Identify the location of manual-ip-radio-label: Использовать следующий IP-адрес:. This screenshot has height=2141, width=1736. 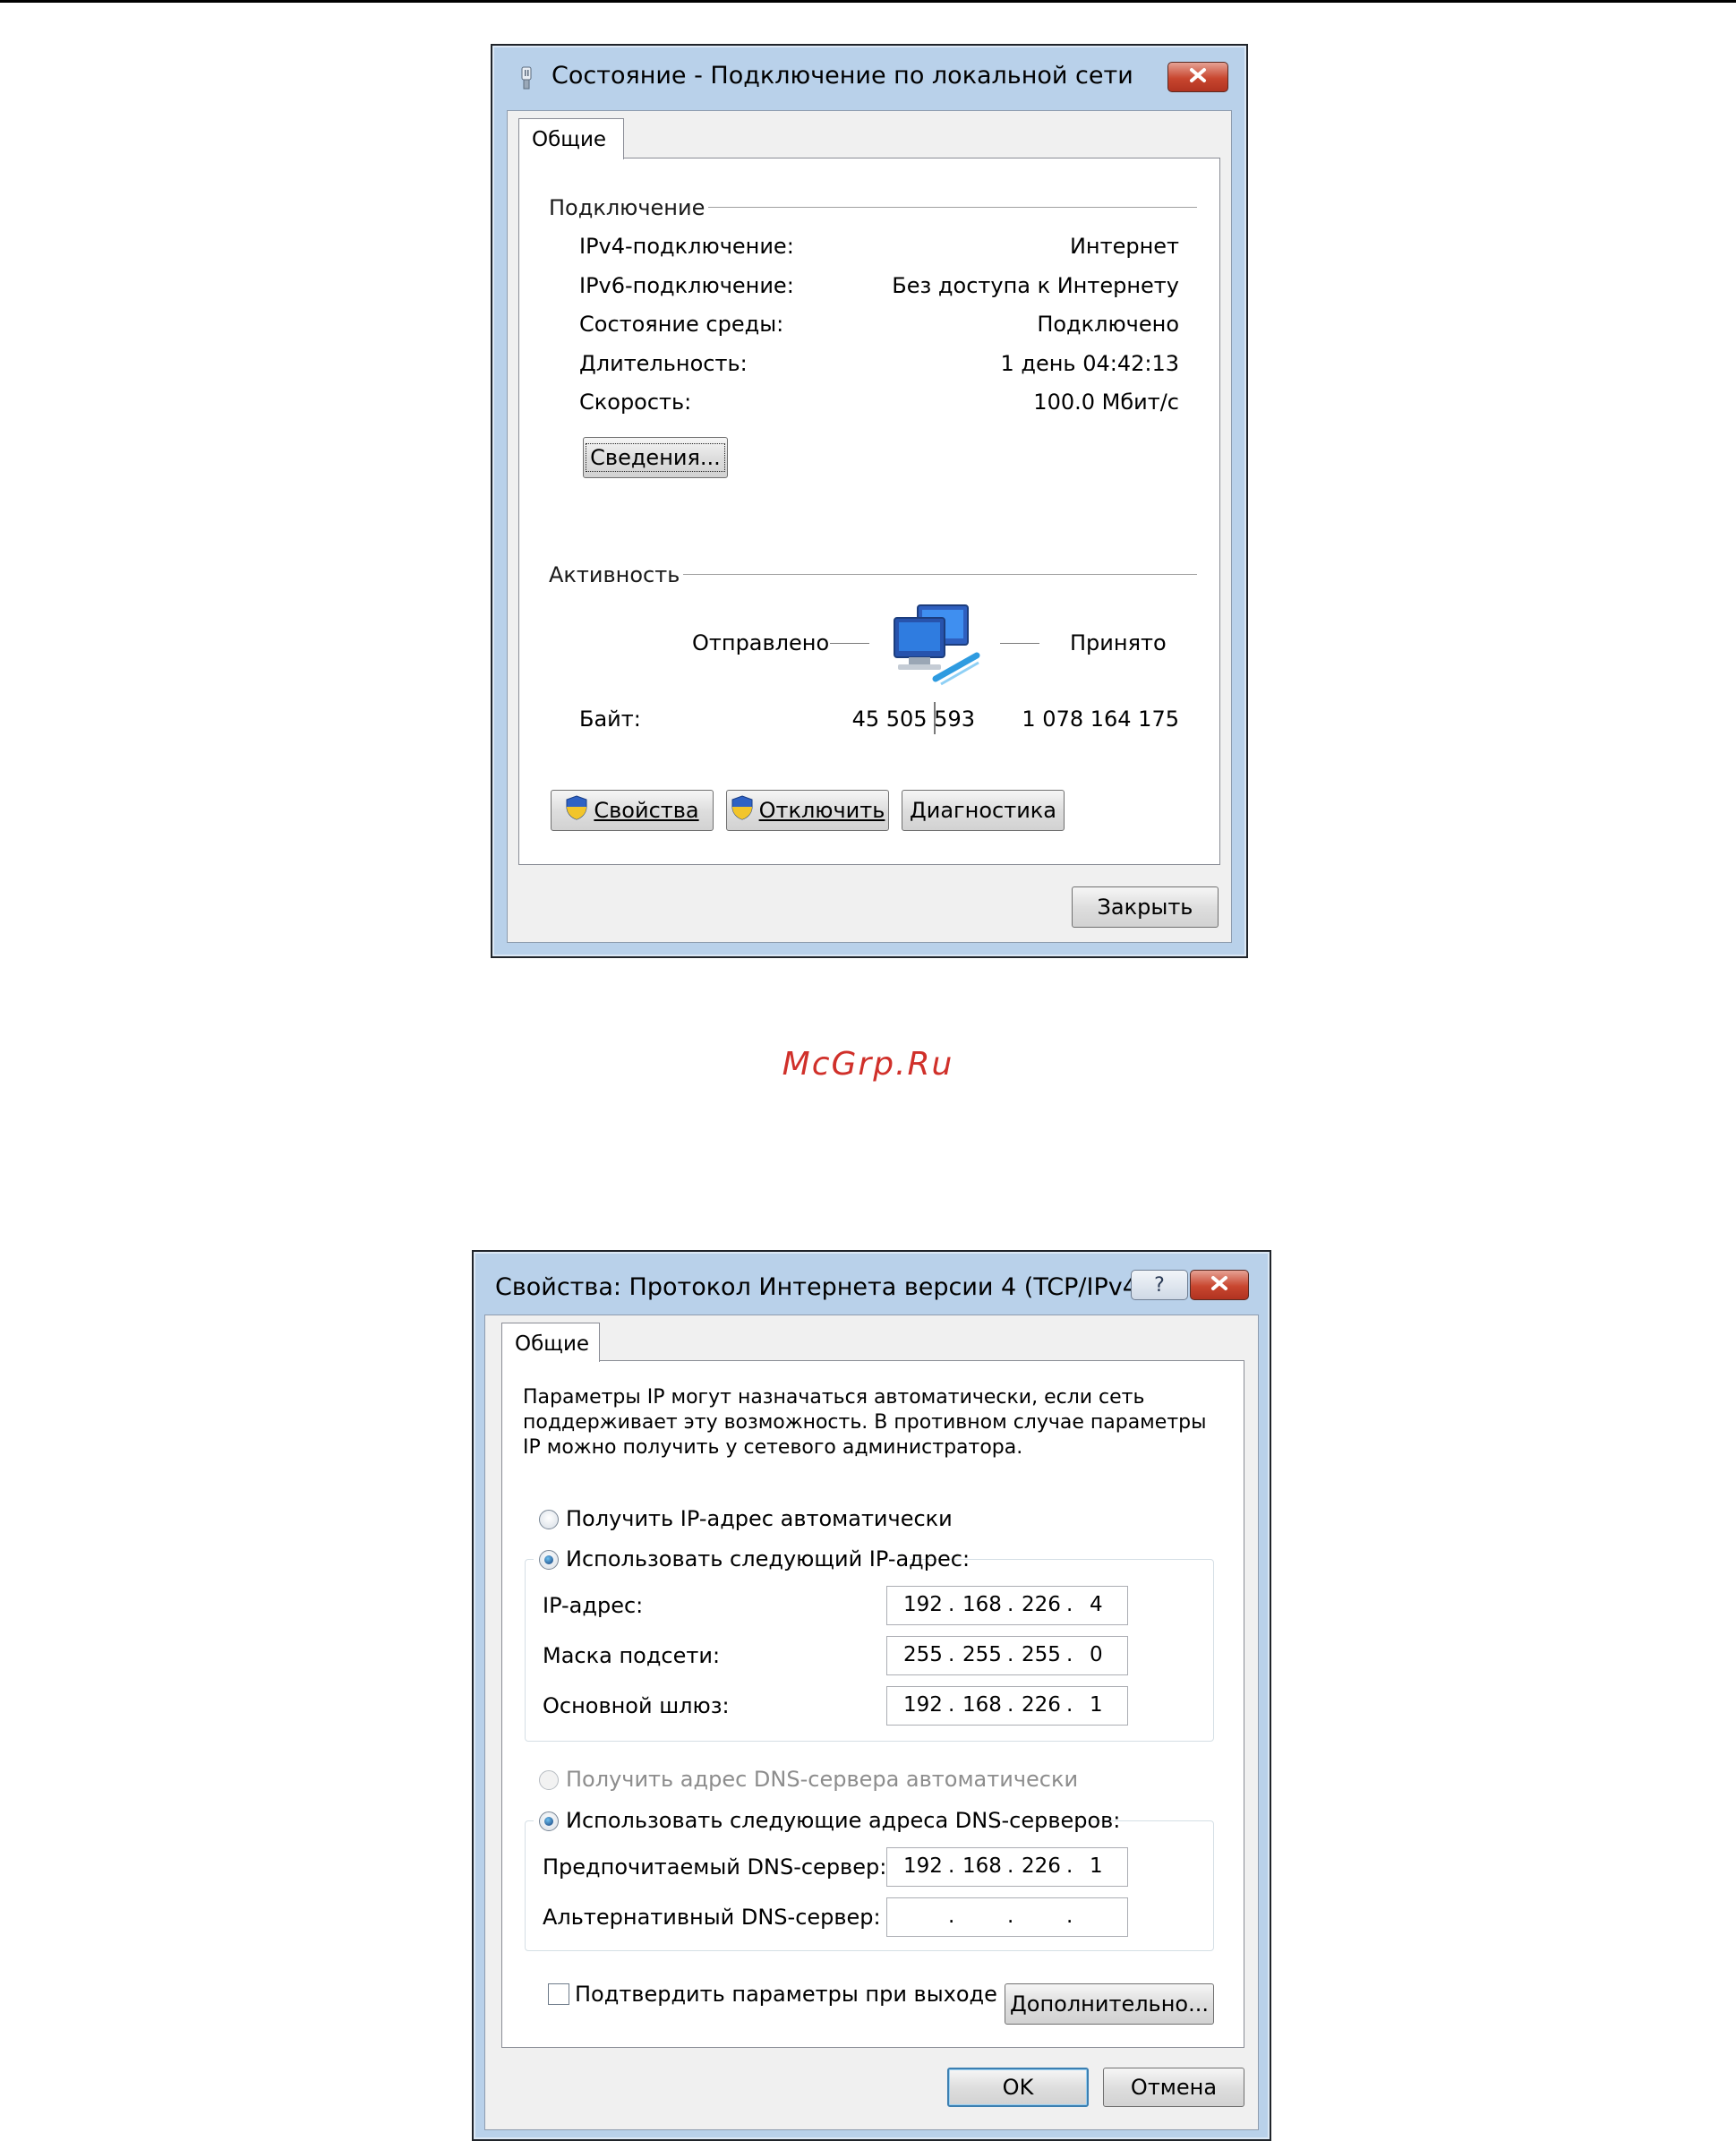
(768, 1558).